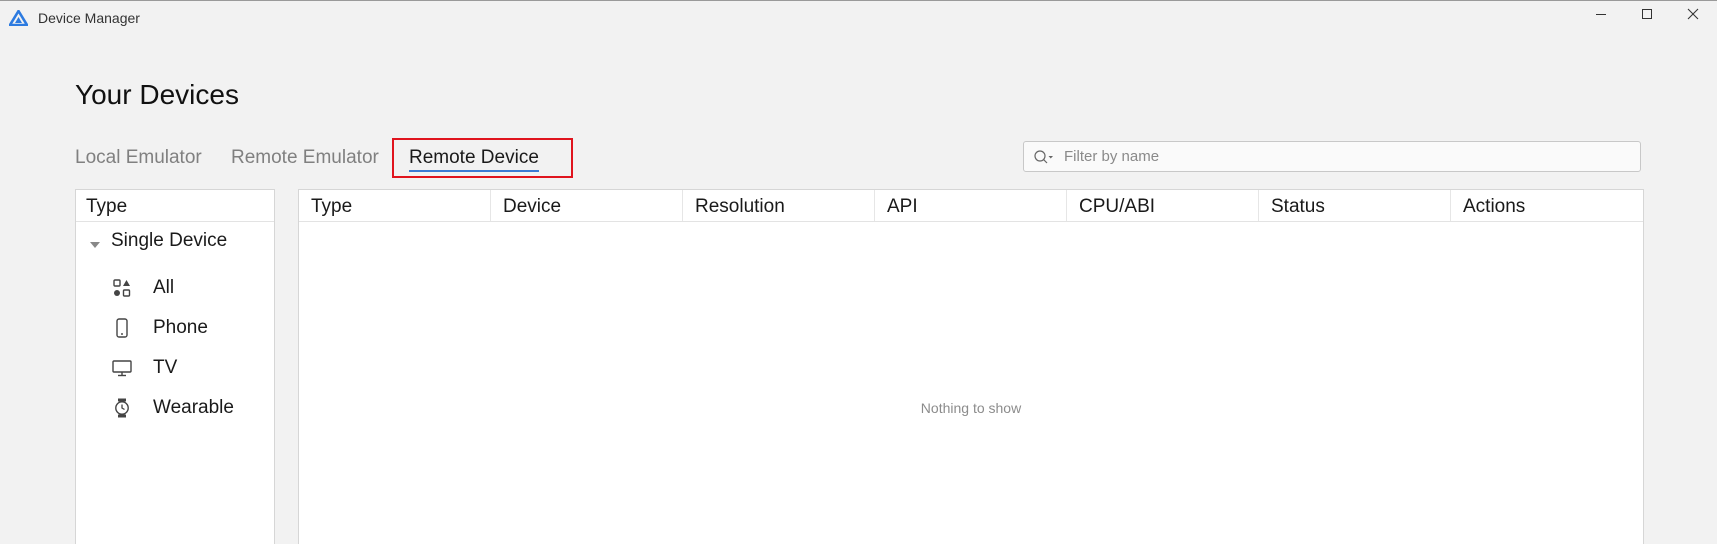 Image resolution: width=1717 pixels, height=544 pixels. Describe the element at coordinates (165, 367) in the screenshot. I see `type-item-label: TV` at that location.